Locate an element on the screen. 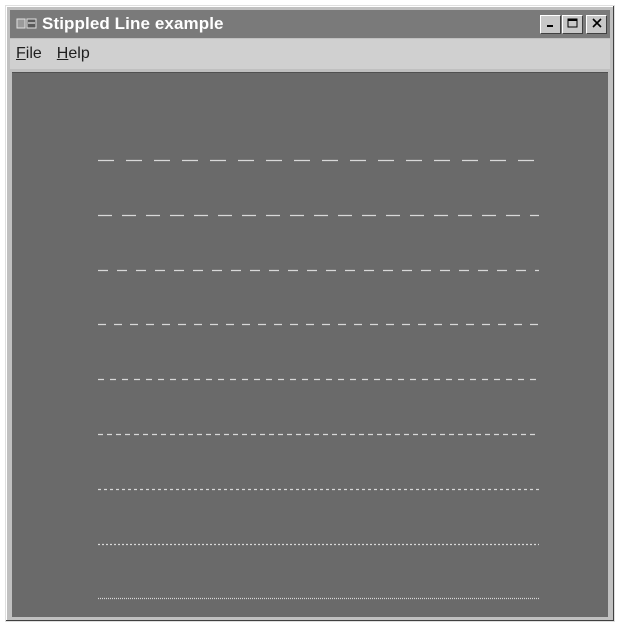 This screenshot has height=627, width=622. menu-help-accelerator: H is located at coordinates (62, 53).